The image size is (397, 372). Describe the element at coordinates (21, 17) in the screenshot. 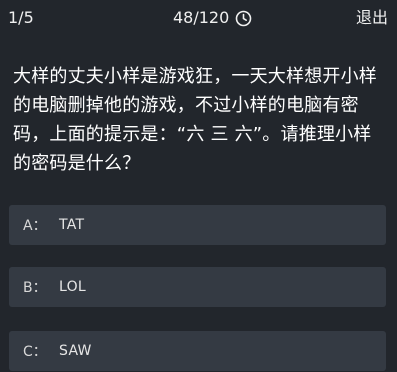

I see `question-progress: 1/5` at that location.